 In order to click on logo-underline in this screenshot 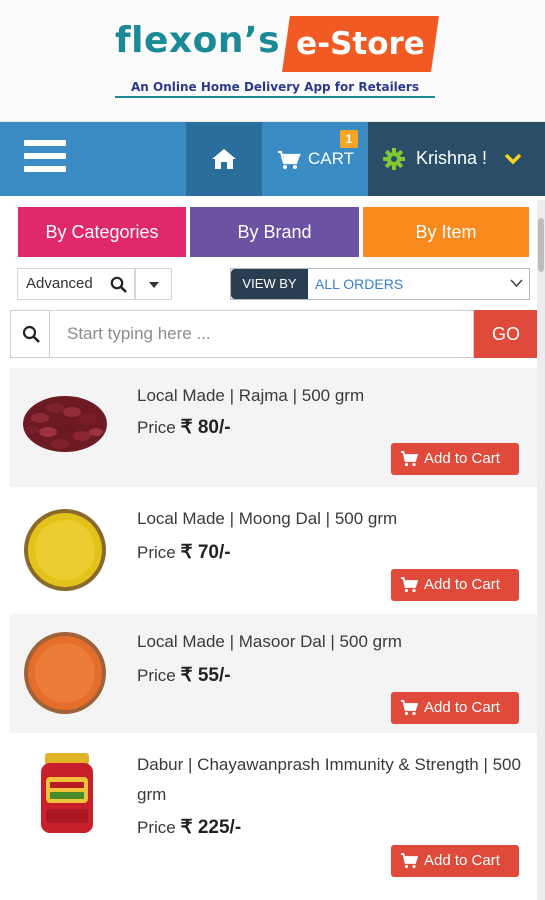, I will do `click(275, 97)`.